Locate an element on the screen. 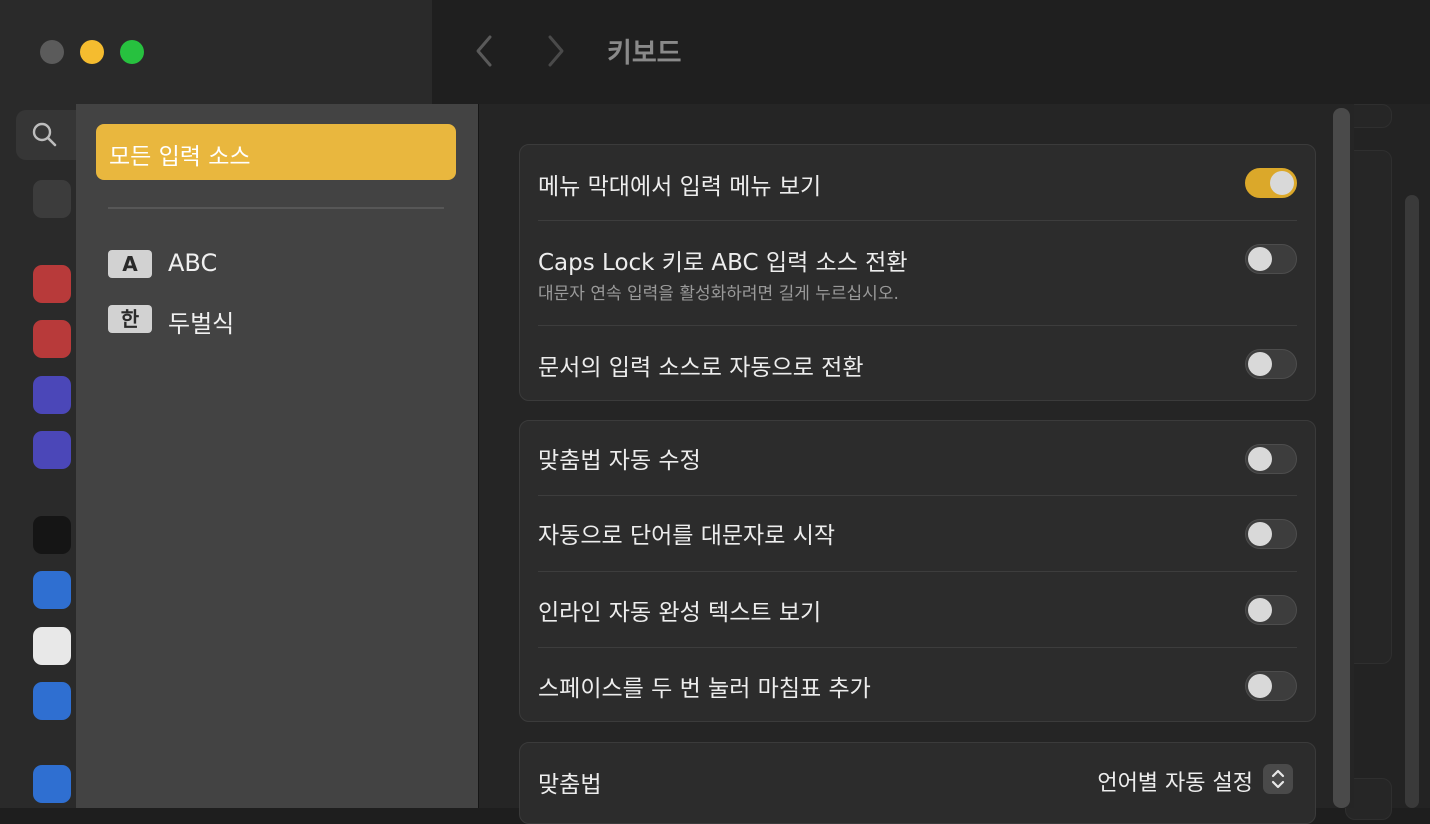 This screenshot has height=824, width=1430. search-icon is located at coordinates (45, 137).